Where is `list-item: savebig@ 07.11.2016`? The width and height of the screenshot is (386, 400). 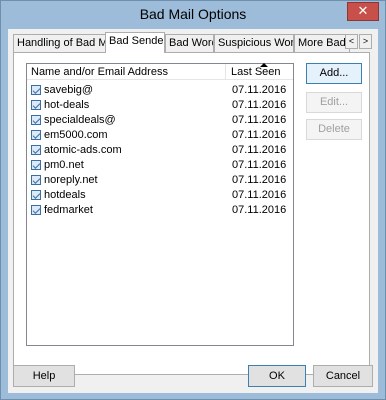
list-item: savebig@ 07.11.2016 is located at coordinates (160, 90).